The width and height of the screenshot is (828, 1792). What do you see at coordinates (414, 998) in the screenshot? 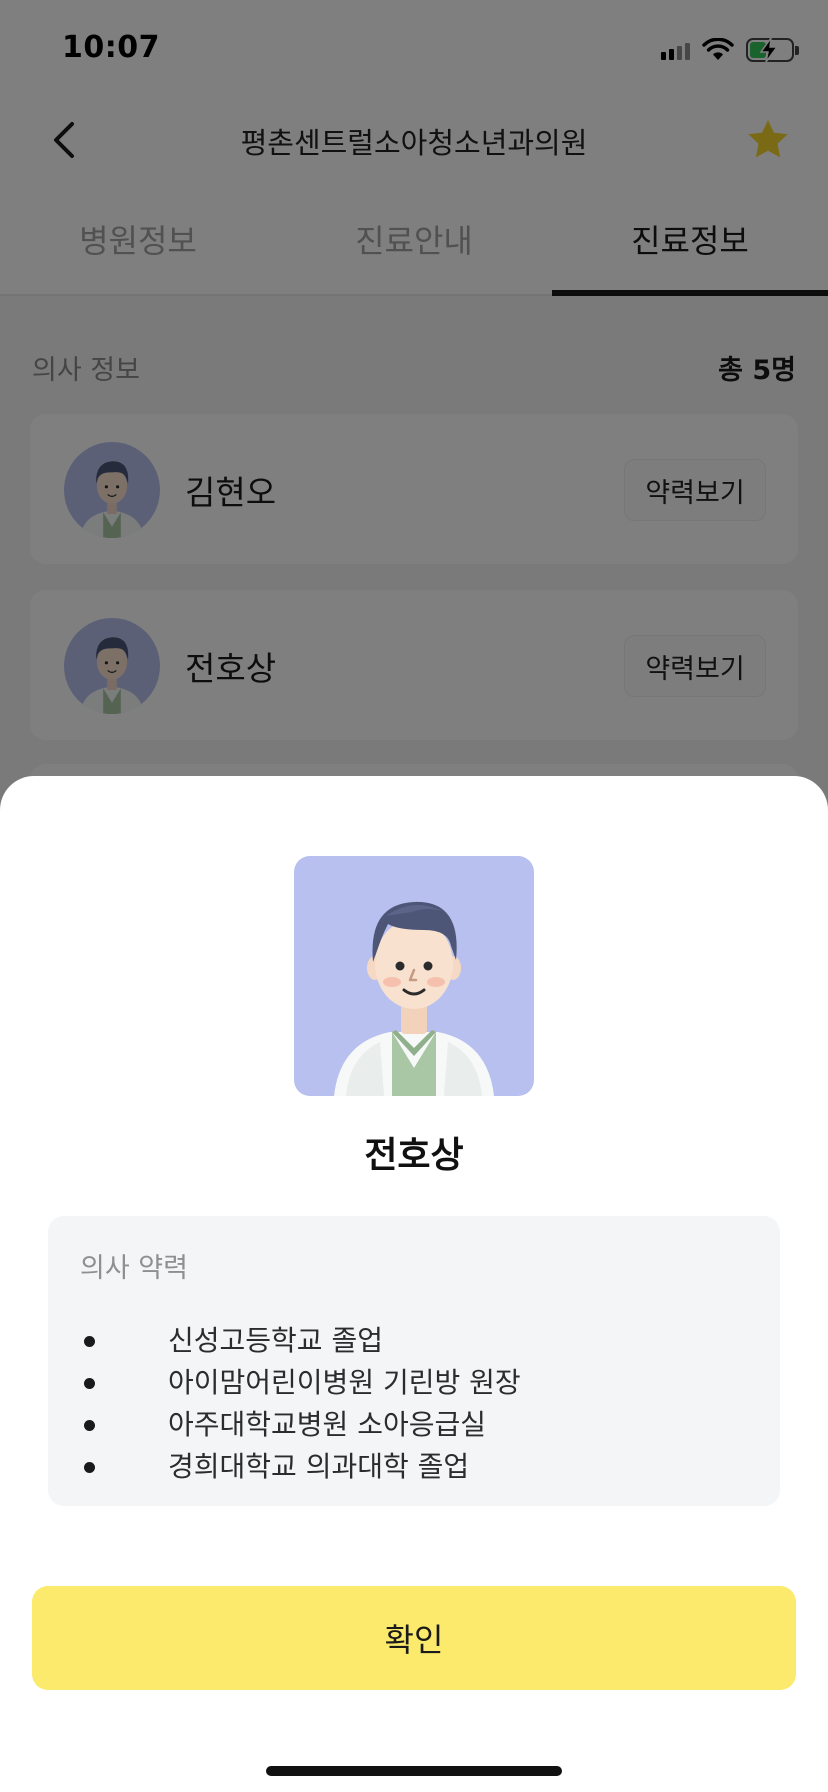
I see `doctor-illustration-icon` at bounding box center [414, 998].